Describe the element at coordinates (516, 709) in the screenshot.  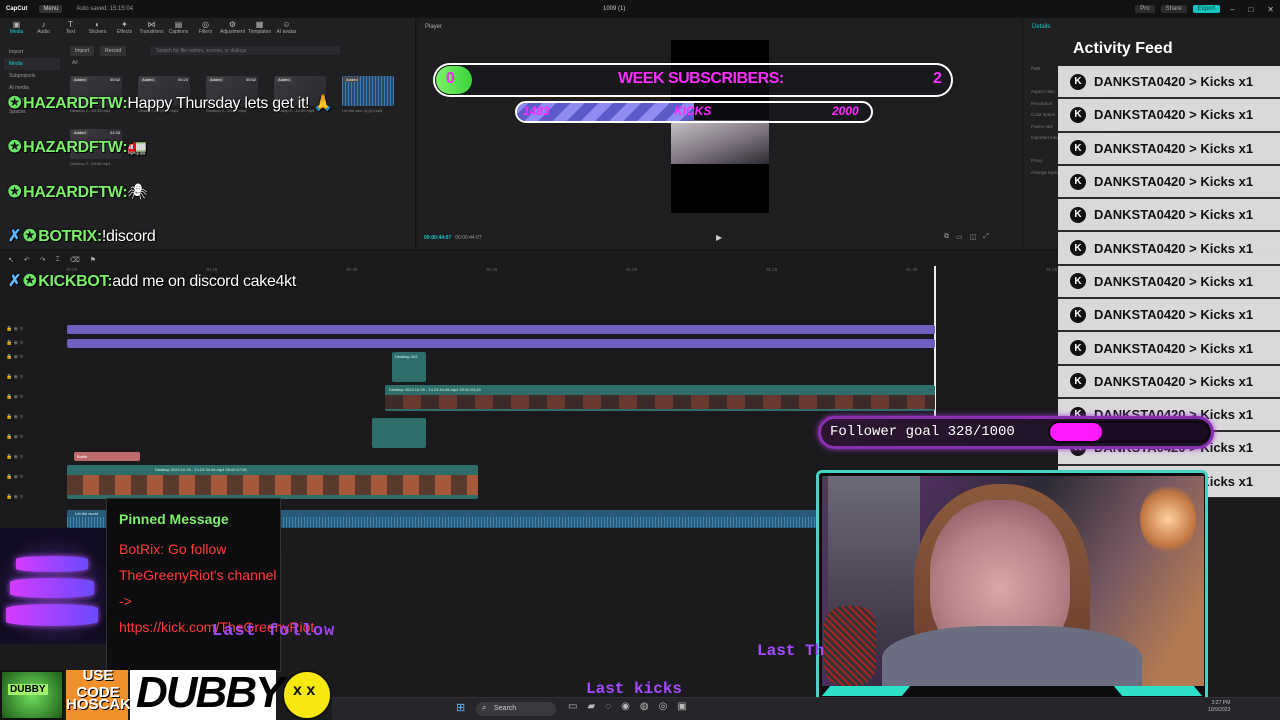
I see `taskbar-search: Search` at that location.